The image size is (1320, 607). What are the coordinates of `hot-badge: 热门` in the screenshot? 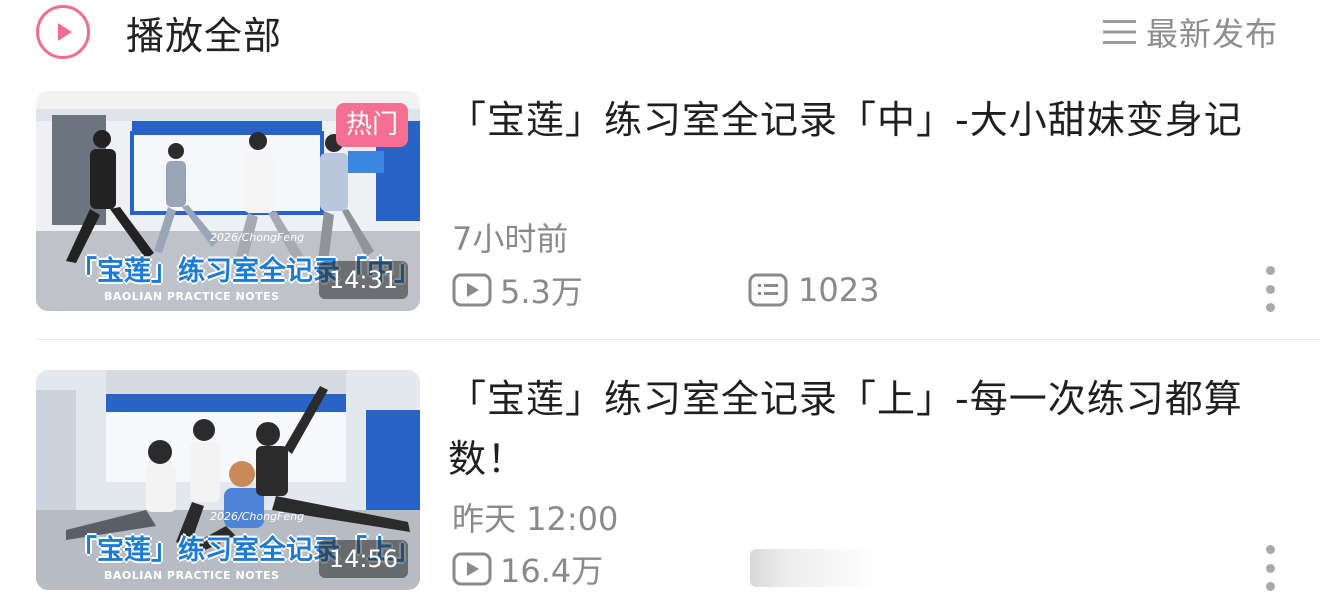 It's located at (371, 125).